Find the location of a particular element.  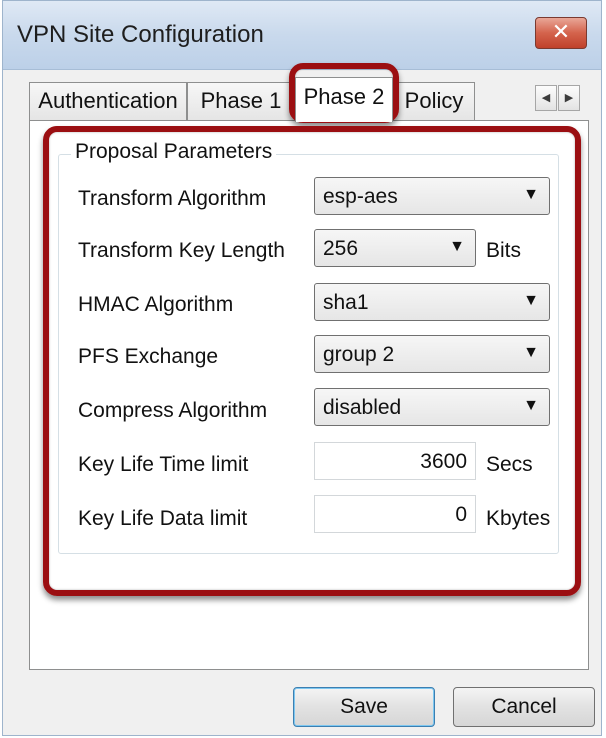

transform-key-length-select: 256 ▼ is located at coordinates (395, 248).